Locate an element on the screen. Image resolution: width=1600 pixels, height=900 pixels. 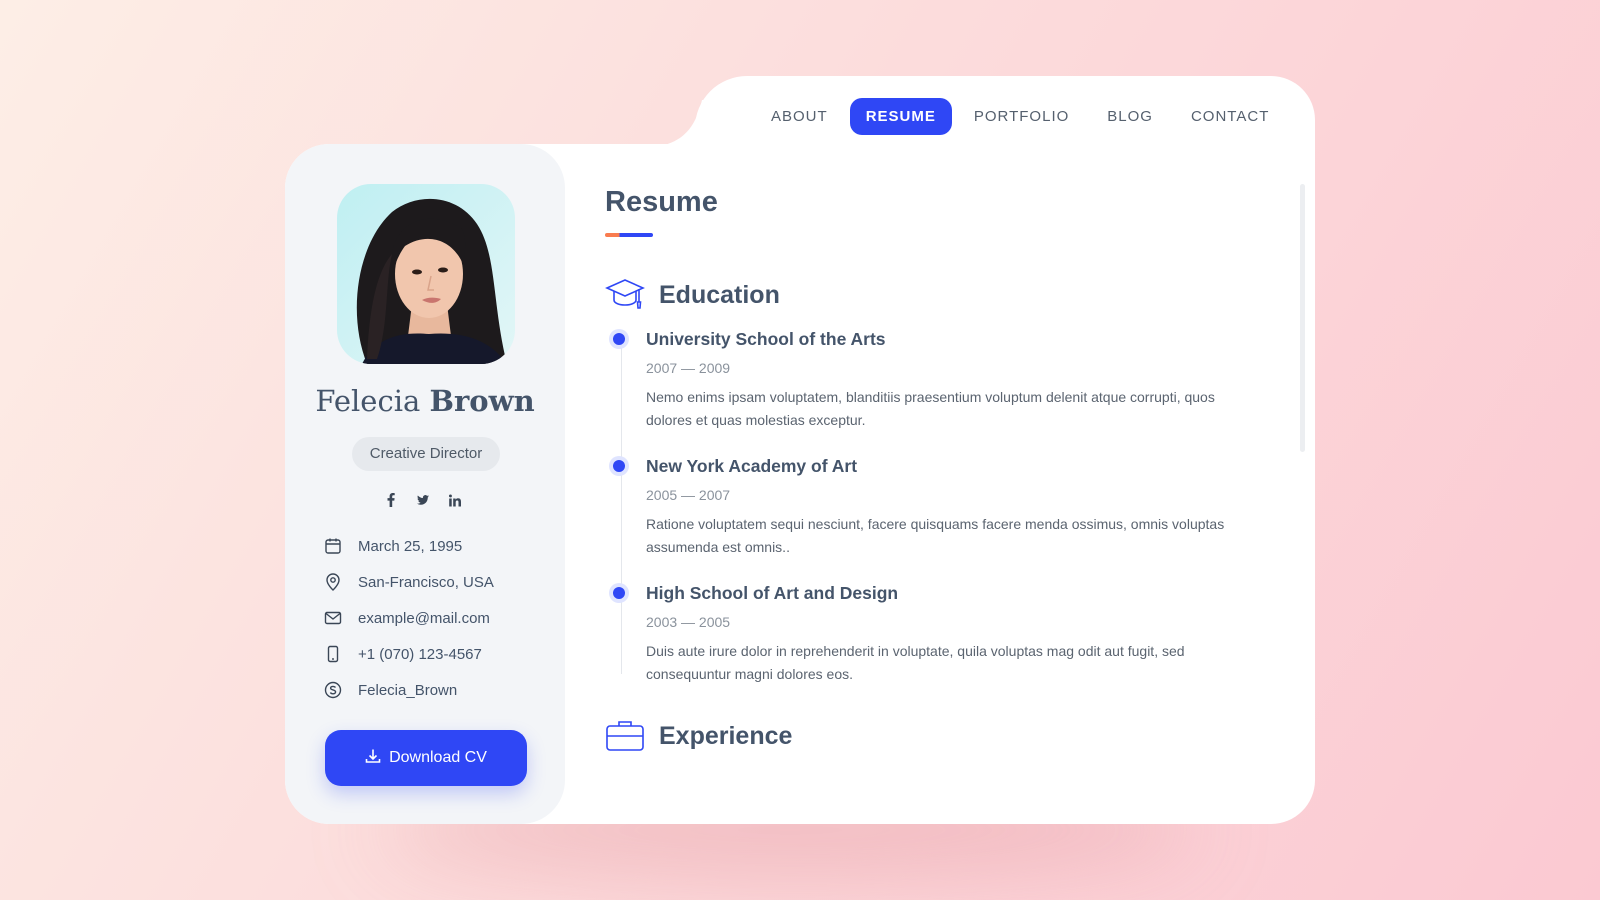
graduation-cap-icon is located at coordinates (625, 295).